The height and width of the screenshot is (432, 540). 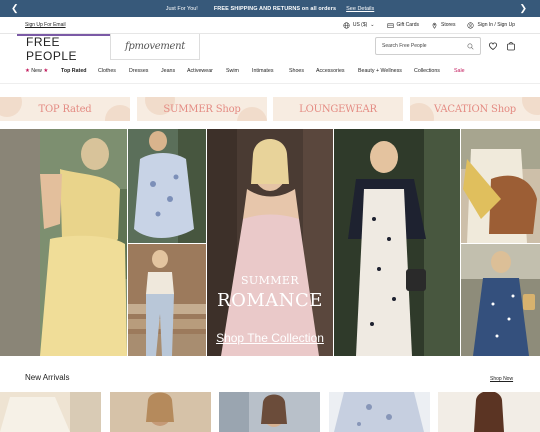 What do you see at coordinates (471, 25) in the screenshot?
I see `user-icon` at bounding box center [471, 25].